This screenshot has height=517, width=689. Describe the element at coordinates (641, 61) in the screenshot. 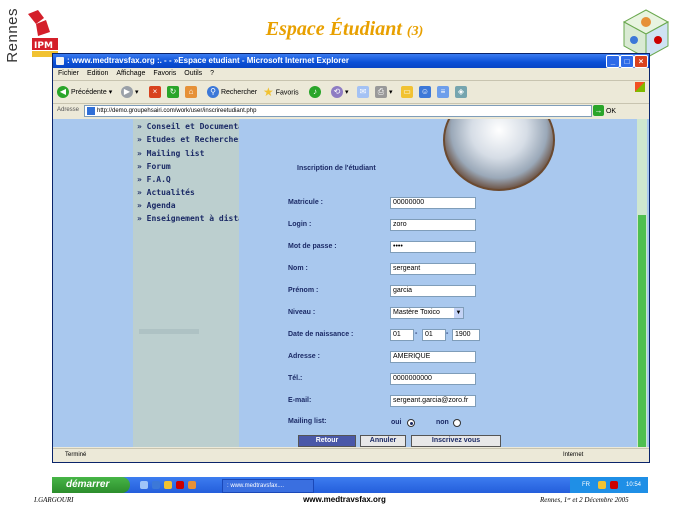

I see `close-button: ×` at that location.